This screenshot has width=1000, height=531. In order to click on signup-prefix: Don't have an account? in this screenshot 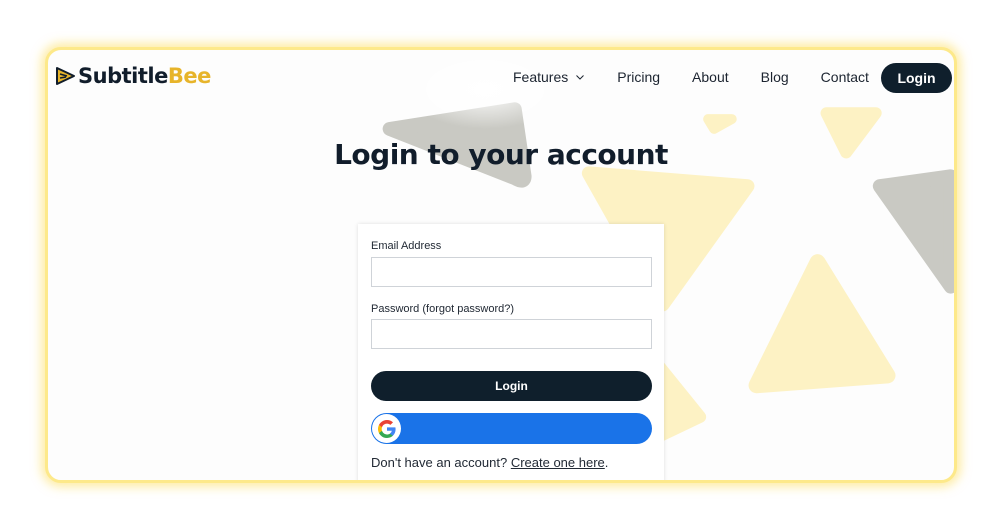, I will do `click(441, 462)`.